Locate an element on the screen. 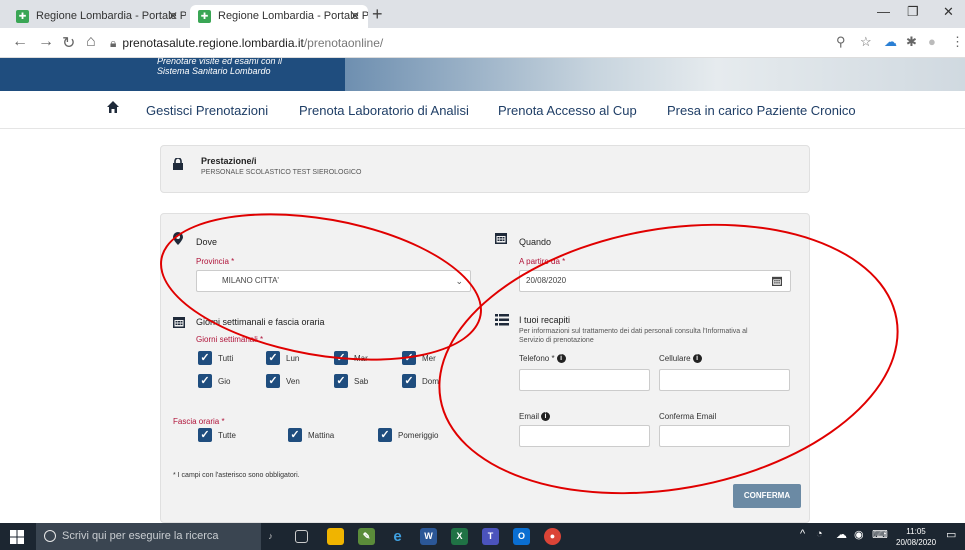 The image size is (965, 550). nav-prenota-cup: Prenota Accesso al Cup is located at coordinates (567, 110).